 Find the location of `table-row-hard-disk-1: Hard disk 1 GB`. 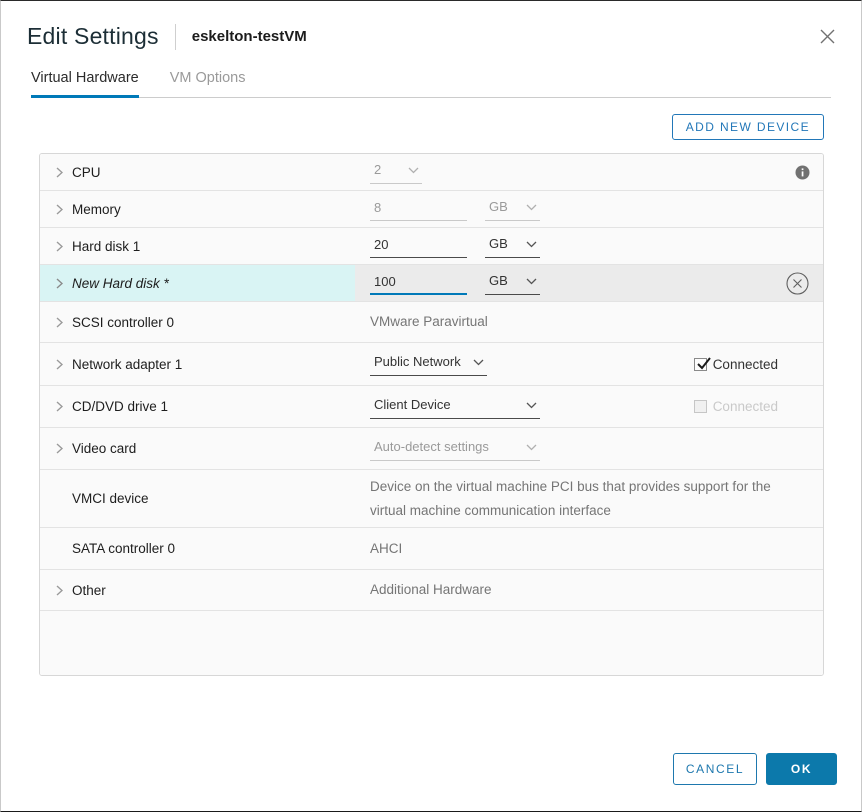

table-row-hard-disk-1: Hard disk 1 GB is located at coordinates (431, 246).